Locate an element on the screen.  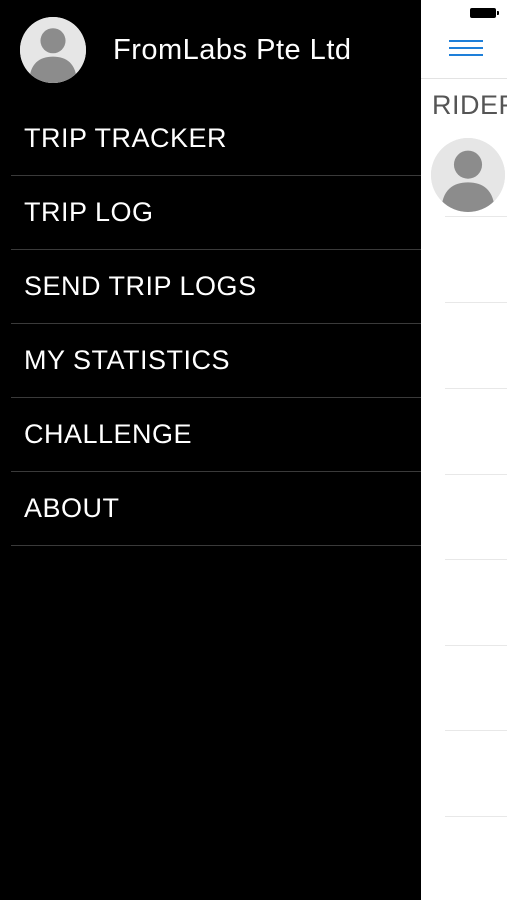
menu-item-send-trip-logs: SEND TRIP LOGS is located at coordinates (216, 287).